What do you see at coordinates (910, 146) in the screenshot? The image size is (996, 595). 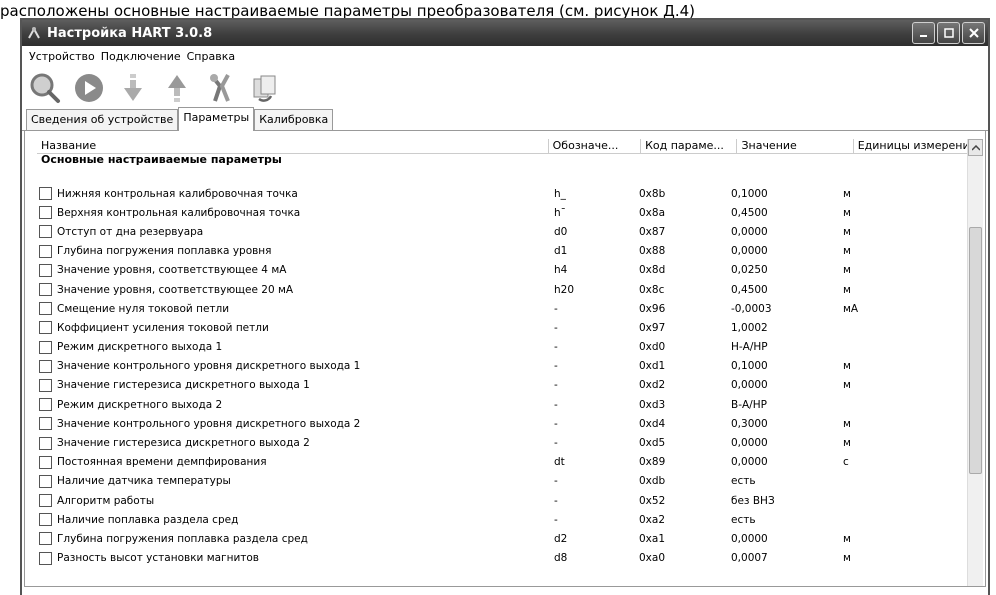 I see `col-unit-header: Единицы измерени` at bounding box center [910, 146].